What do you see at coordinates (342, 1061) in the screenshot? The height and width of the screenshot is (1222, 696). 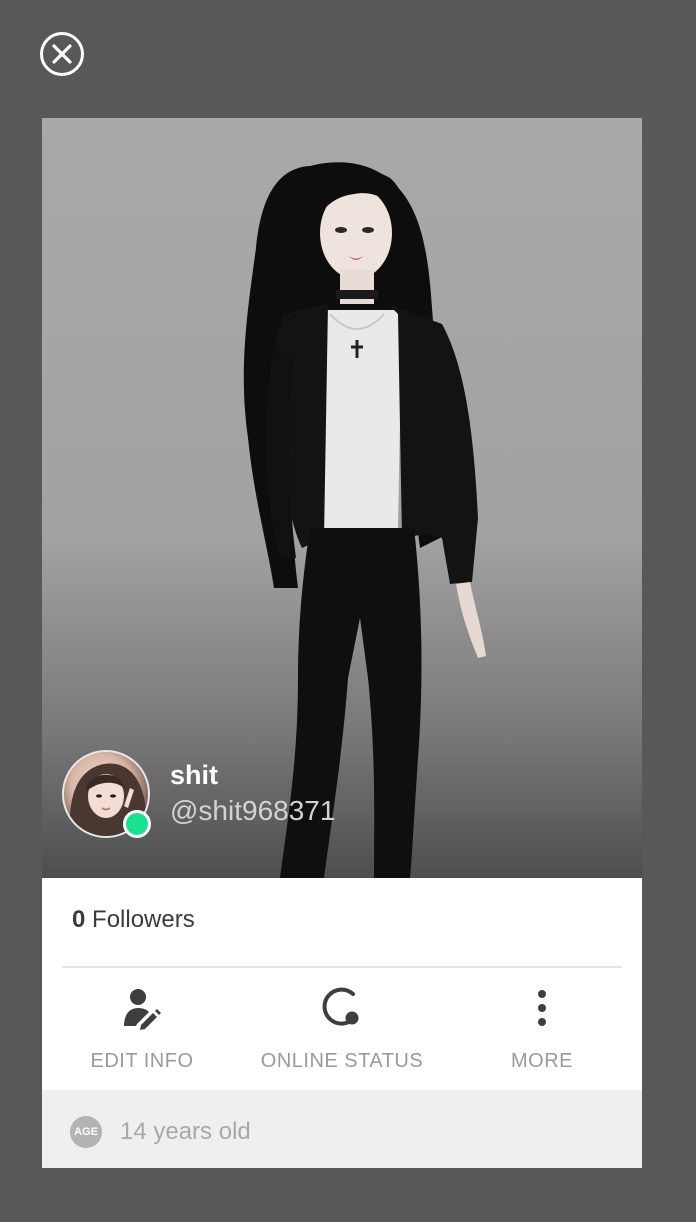 I see `online-status-label: ONLINE STATUS` at bounding box center [342, 1061].